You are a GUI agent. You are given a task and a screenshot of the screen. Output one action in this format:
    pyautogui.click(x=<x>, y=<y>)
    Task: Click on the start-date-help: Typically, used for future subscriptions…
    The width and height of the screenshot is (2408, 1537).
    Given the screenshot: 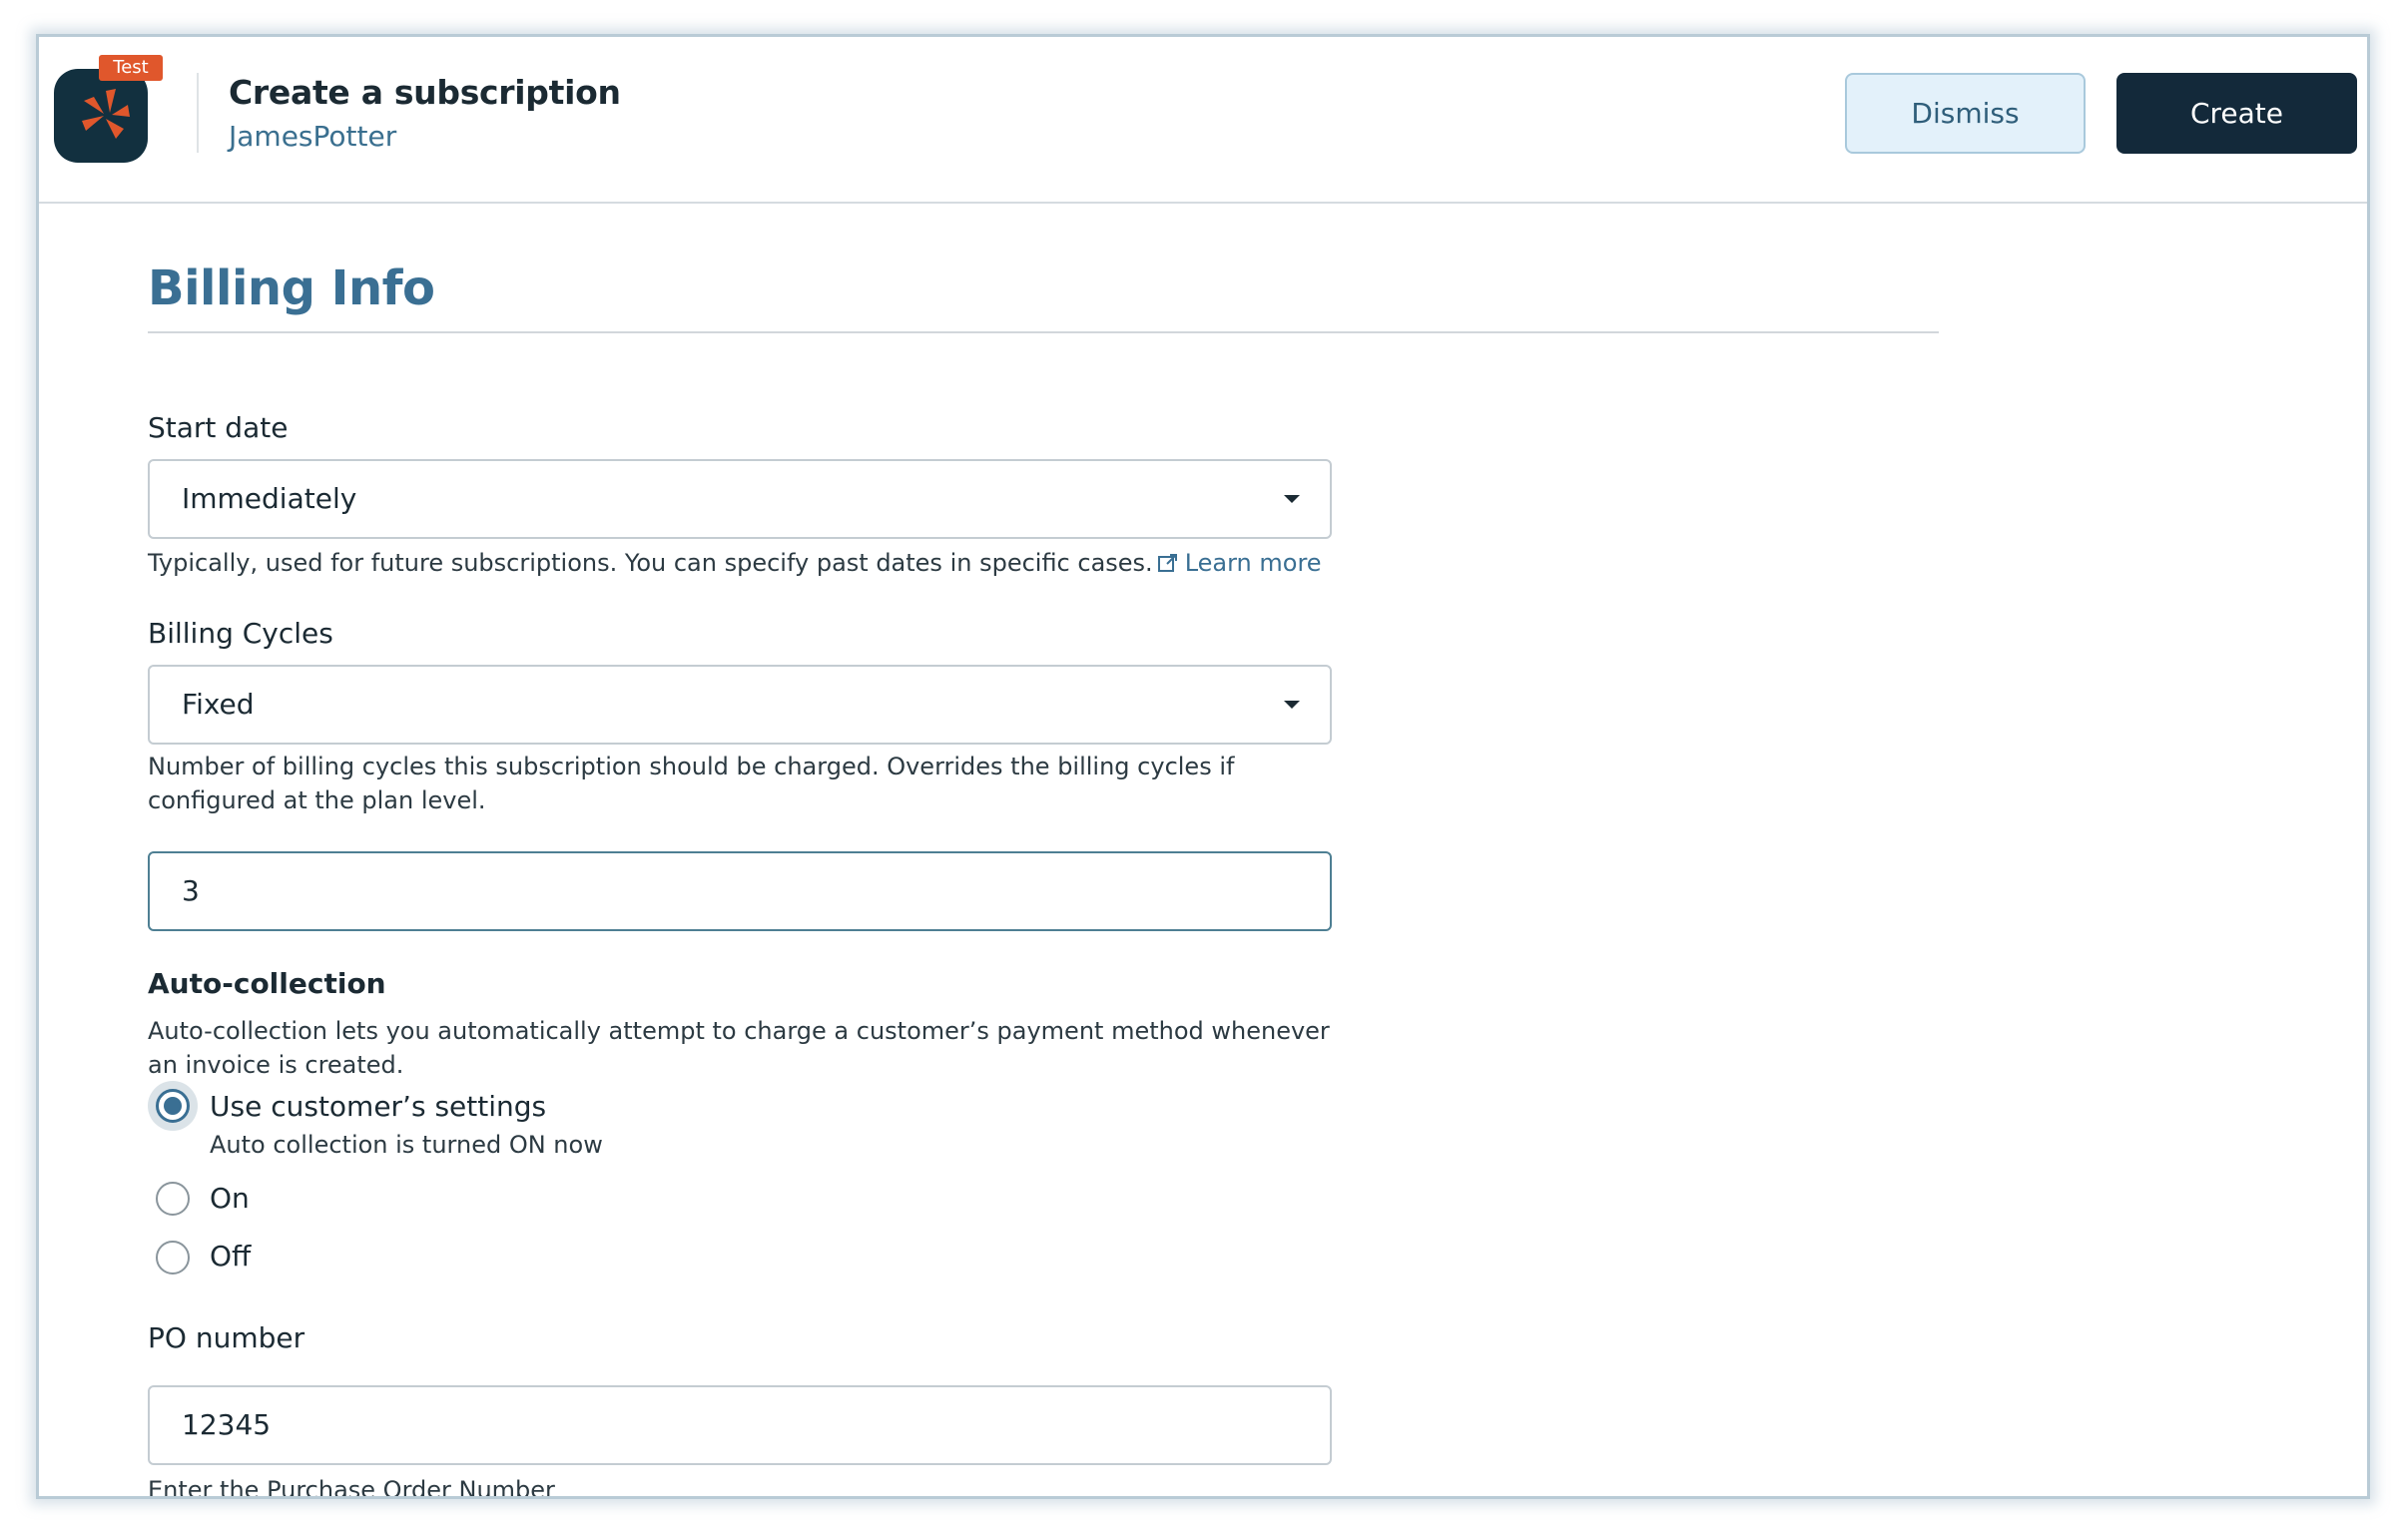 What is the action you would take?
    pyautogui.click(x=747, y=563)
    